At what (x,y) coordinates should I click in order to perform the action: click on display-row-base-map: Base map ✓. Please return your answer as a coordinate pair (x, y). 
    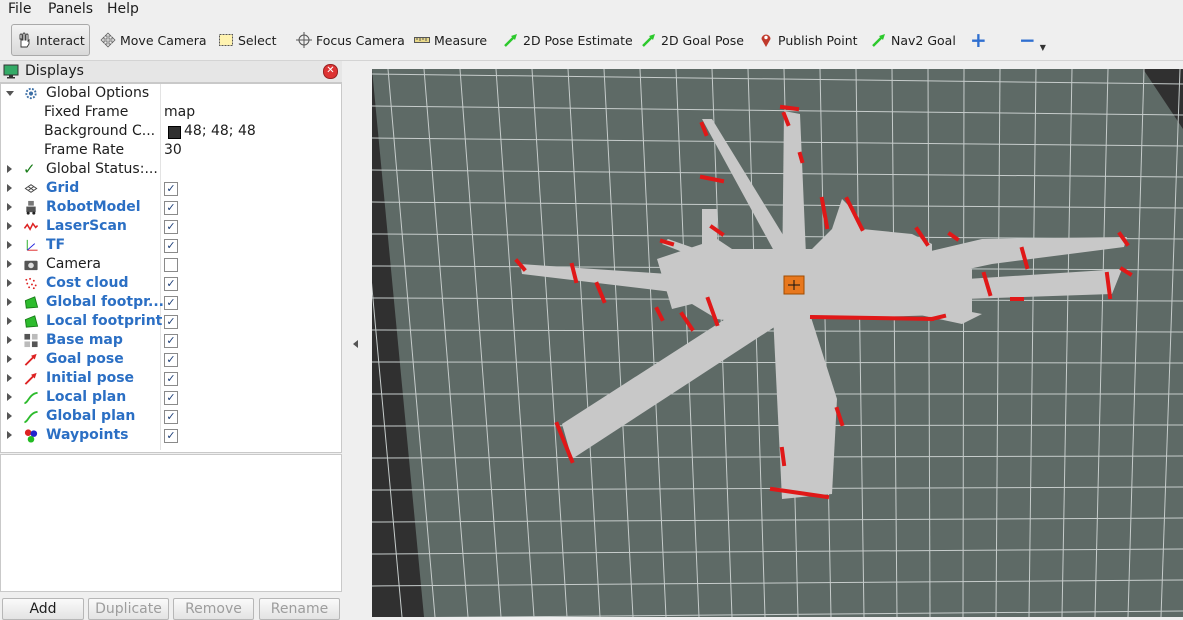
    Looking at the image, I should click on (171, 340).